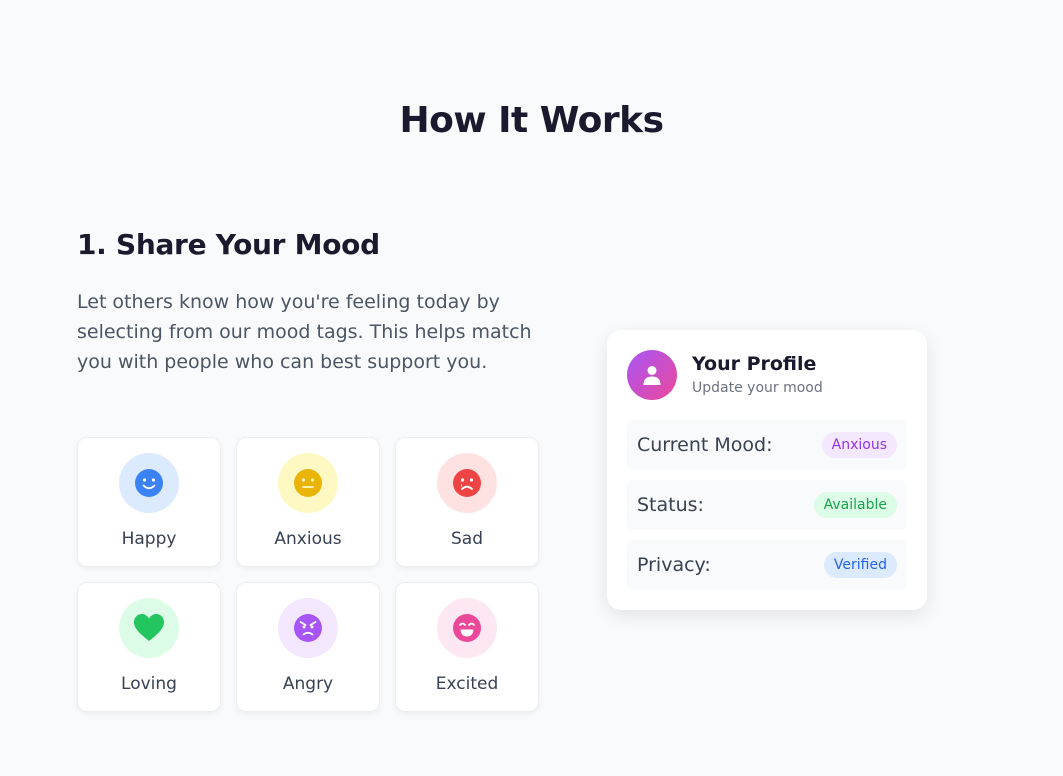 The width and height of the screenshot is (1063, 776). I want to click on user-icon, so click(652, 375).